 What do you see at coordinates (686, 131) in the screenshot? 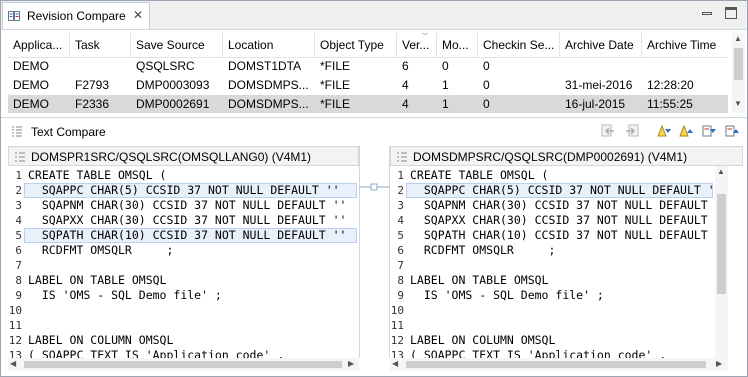
I see `previous-difference-icon` at bounding box center [686, 131].